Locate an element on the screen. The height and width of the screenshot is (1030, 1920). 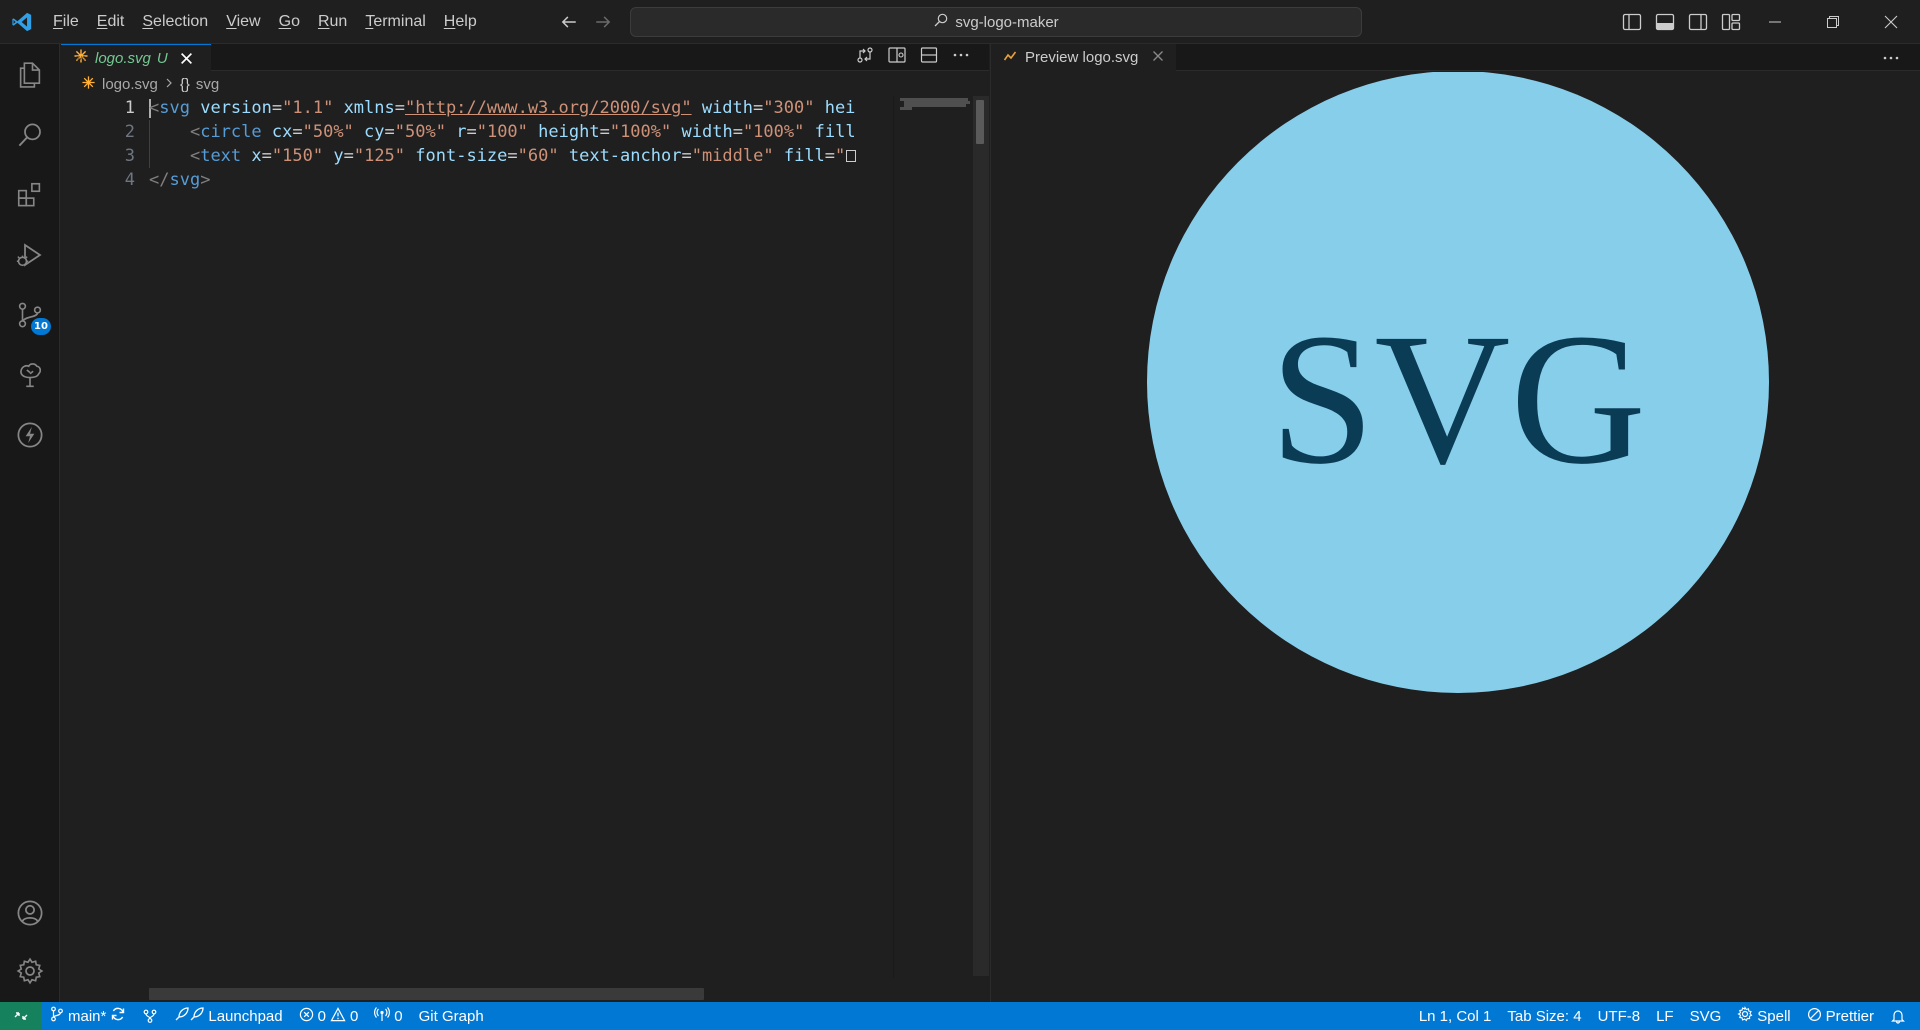
tab-label: logo.svg is located at coordinates (123, 58).